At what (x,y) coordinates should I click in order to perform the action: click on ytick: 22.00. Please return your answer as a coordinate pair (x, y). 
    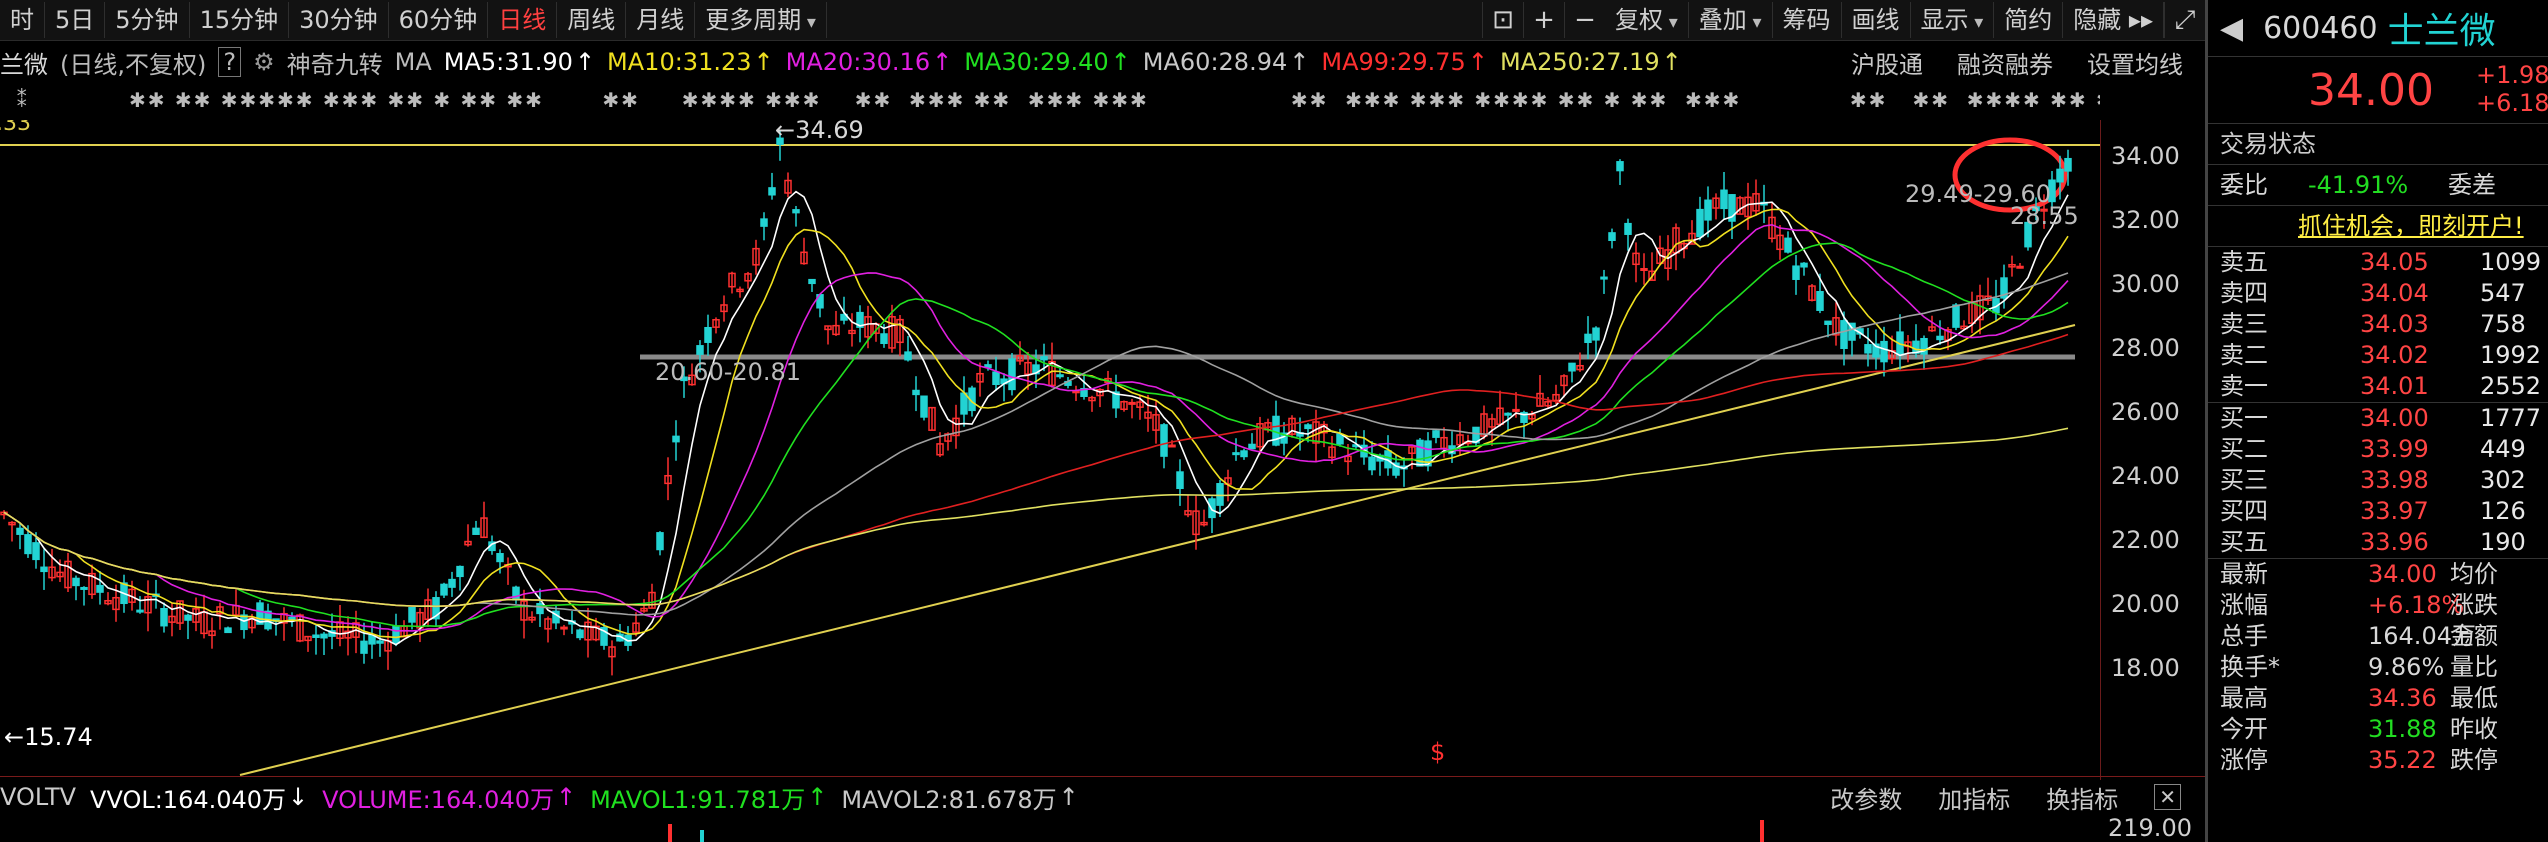
    Looking at the image, I should click on (2145, 540).